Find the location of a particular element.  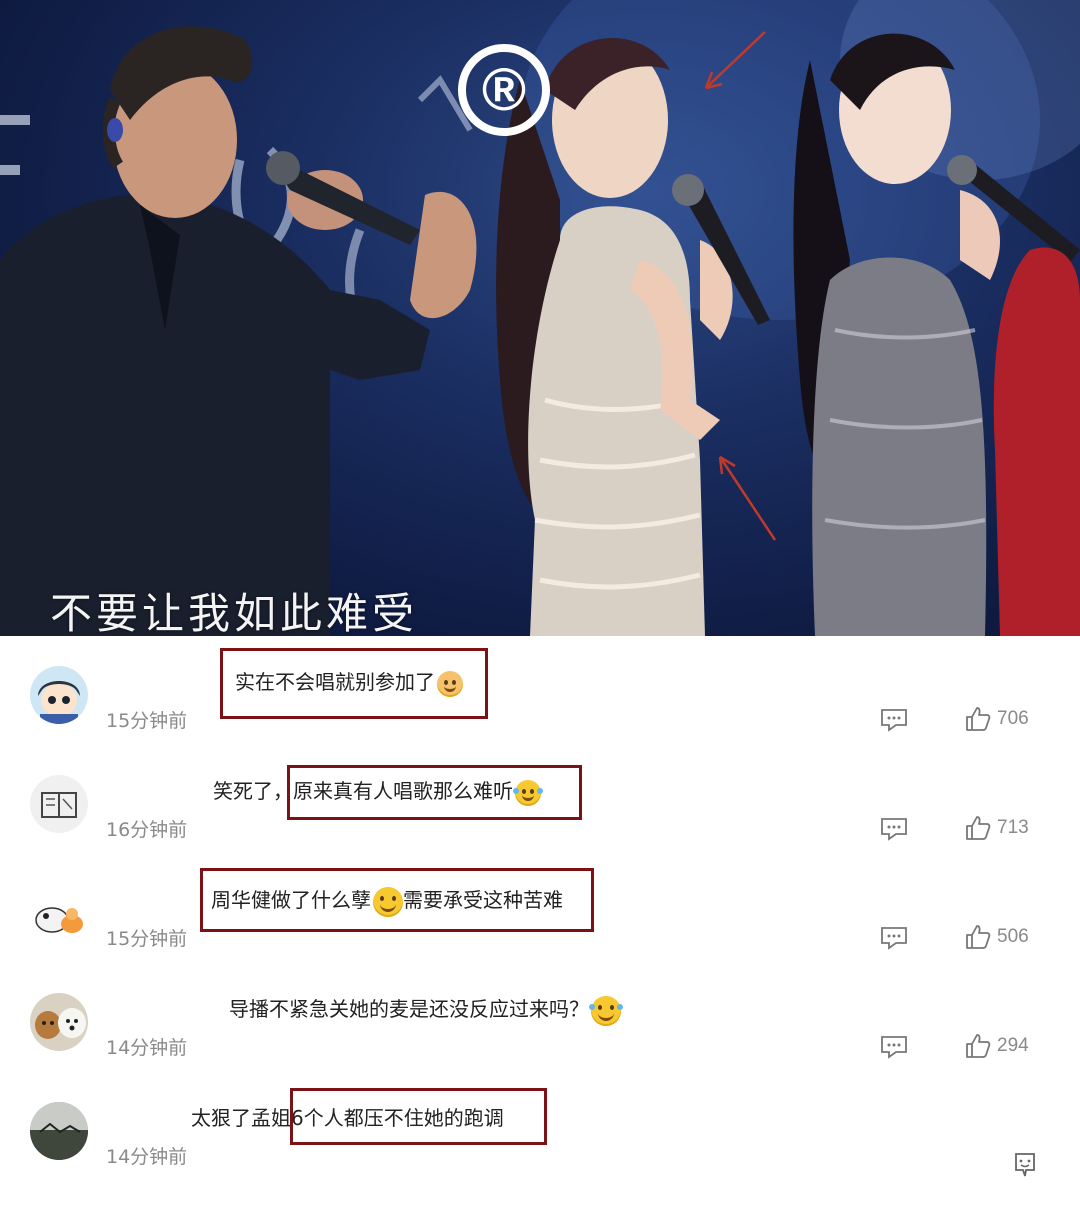

comment-item: 太狠了孟姐6个人都压不住她的跑调 14分钟前 is located at coordinates (540, 1126).